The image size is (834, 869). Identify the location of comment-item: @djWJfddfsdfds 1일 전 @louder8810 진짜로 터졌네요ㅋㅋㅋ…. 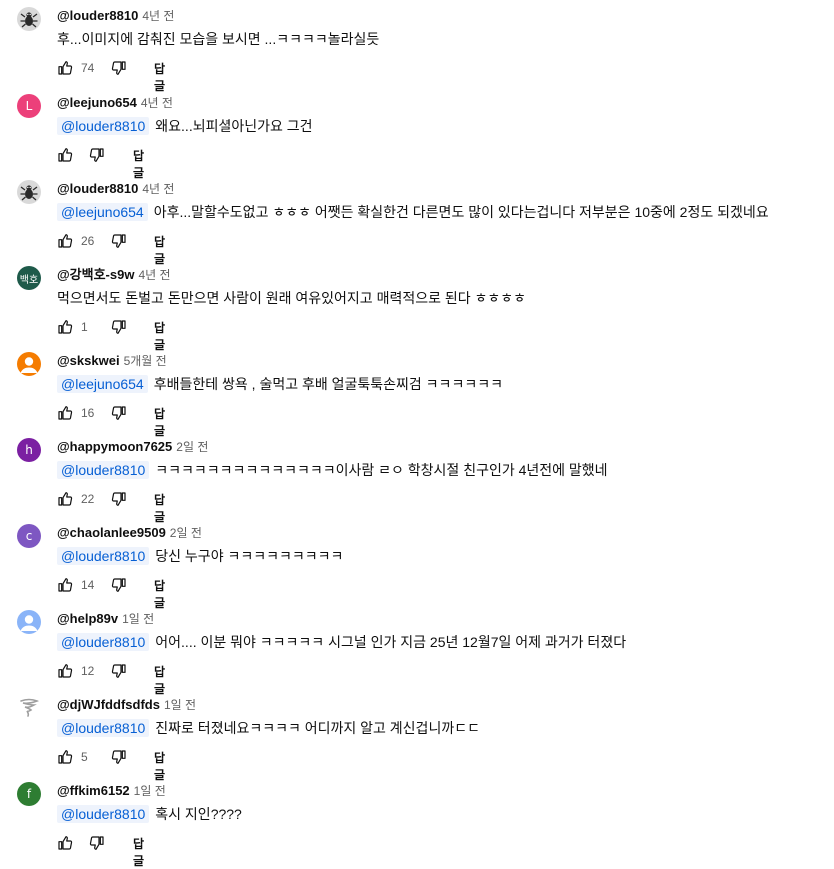
(417, 735).